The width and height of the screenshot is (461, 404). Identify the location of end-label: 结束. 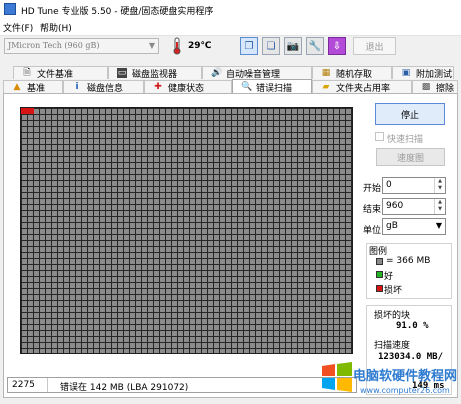
(372, 210).